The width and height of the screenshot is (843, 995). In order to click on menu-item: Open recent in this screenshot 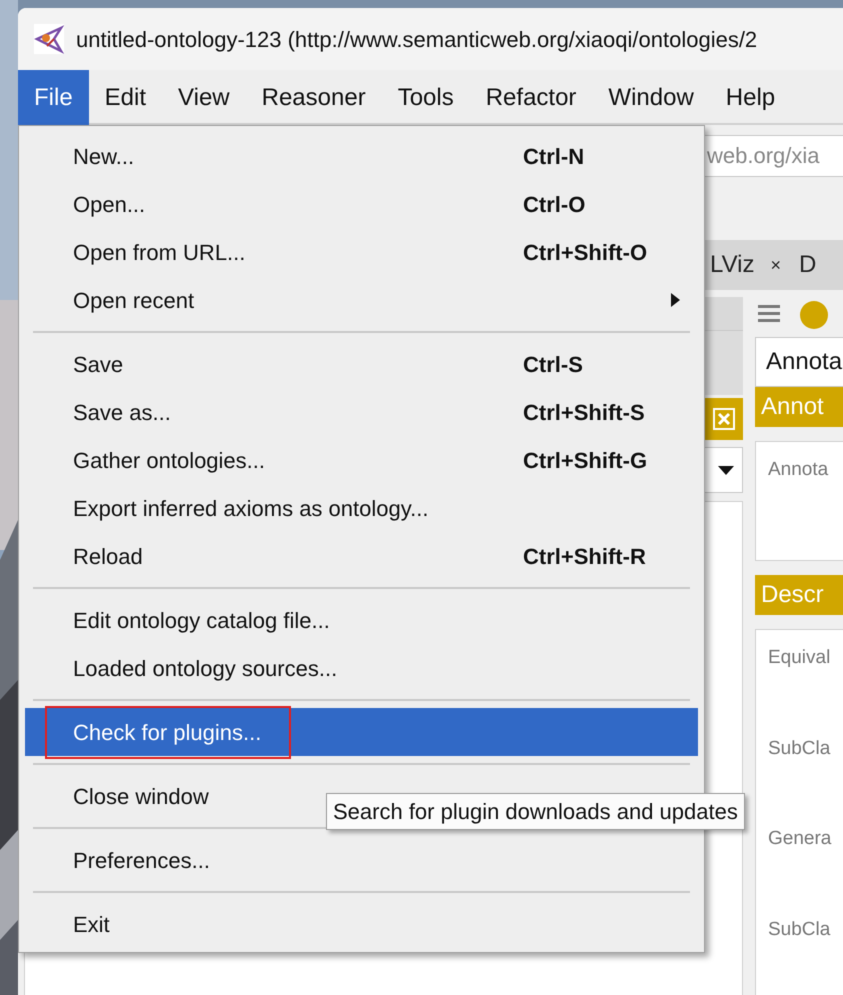, I will do `click(361, 300)`.